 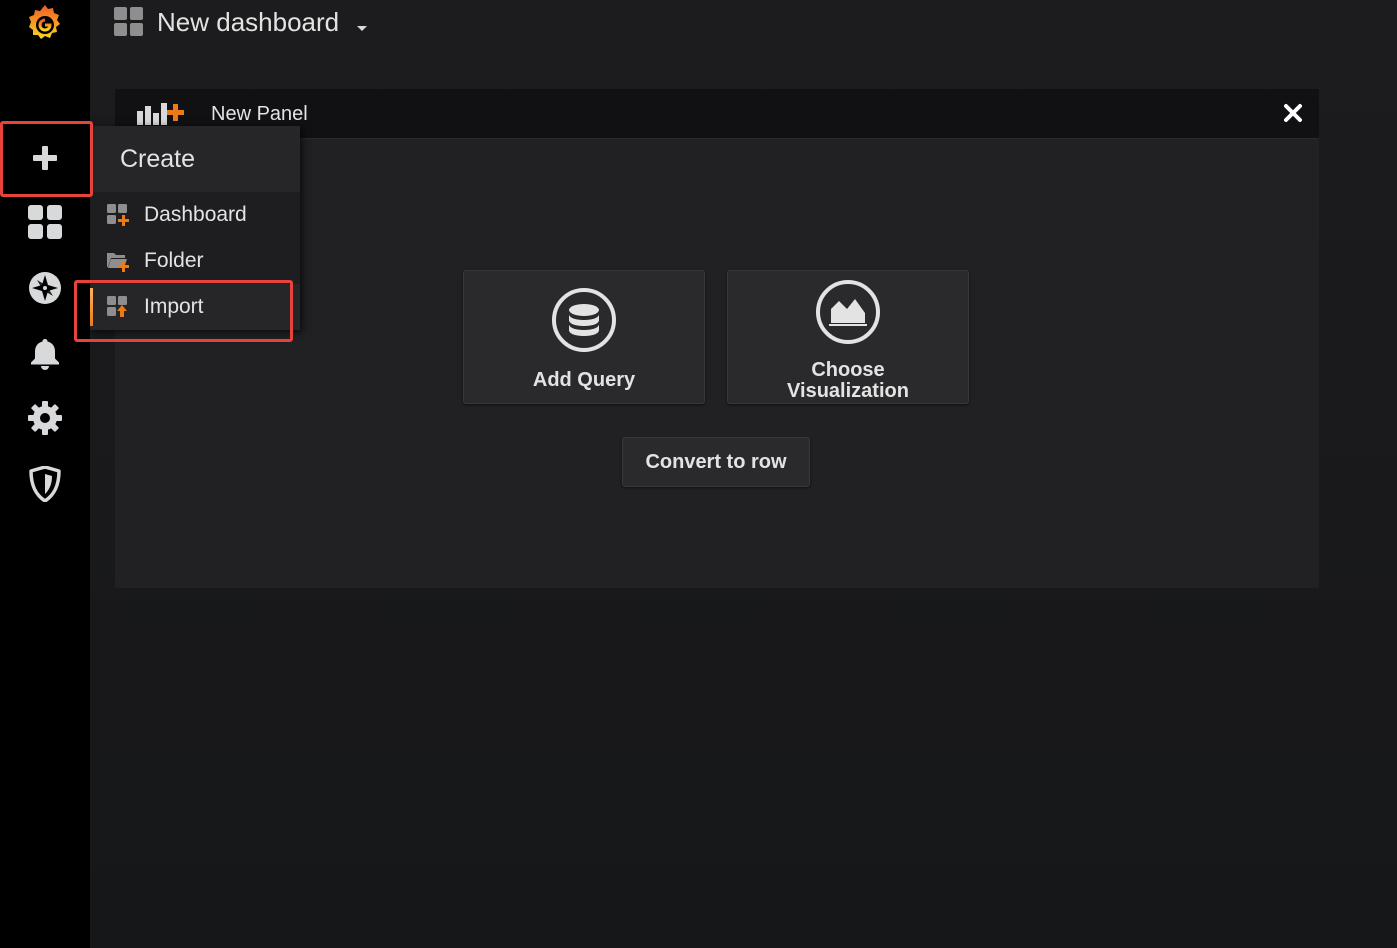 What do you see at coordinates (584, 380) in the screenshot?
I see `add-query-label: Add Query` at bounding box center [584, 380].